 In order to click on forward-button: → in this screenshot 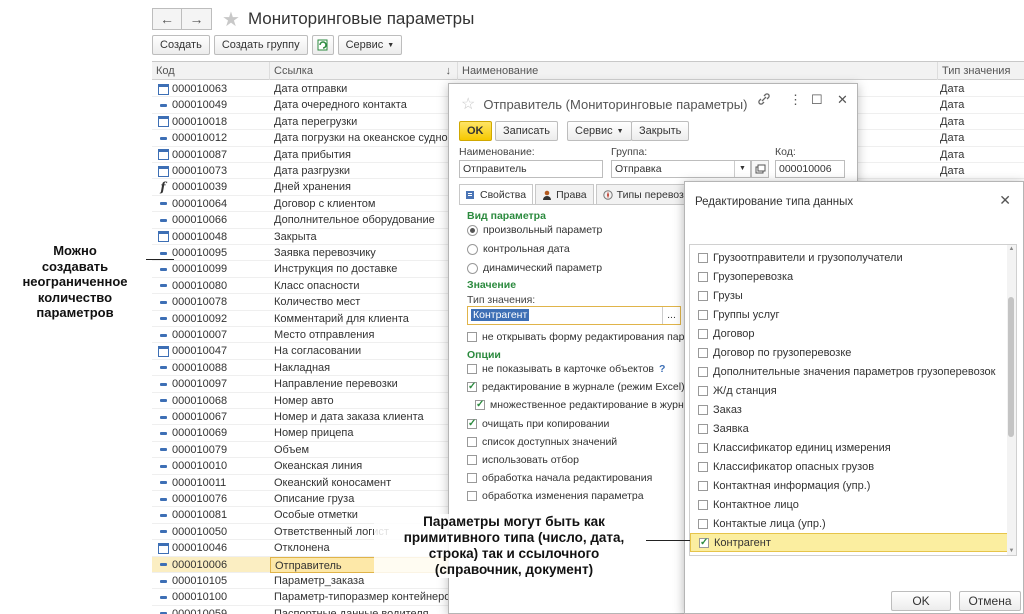, I will do `click(197, 19)`.